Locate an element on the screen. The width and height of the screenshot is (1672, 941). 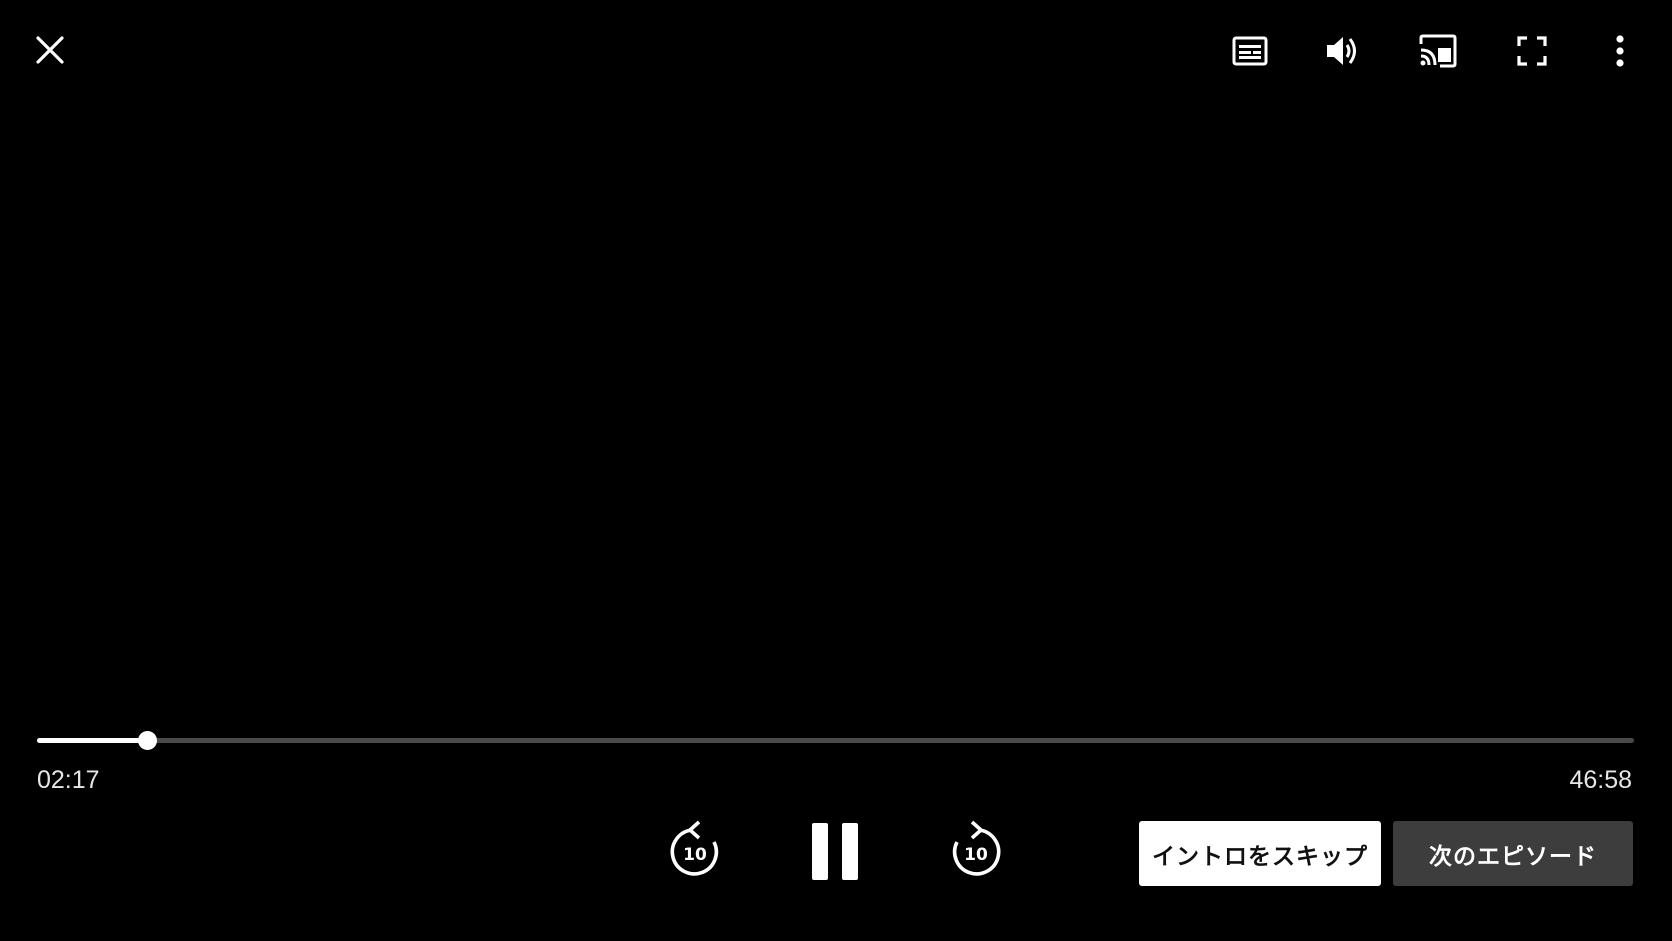
total-time: 46:58 is located at coordinates (1600, 780).